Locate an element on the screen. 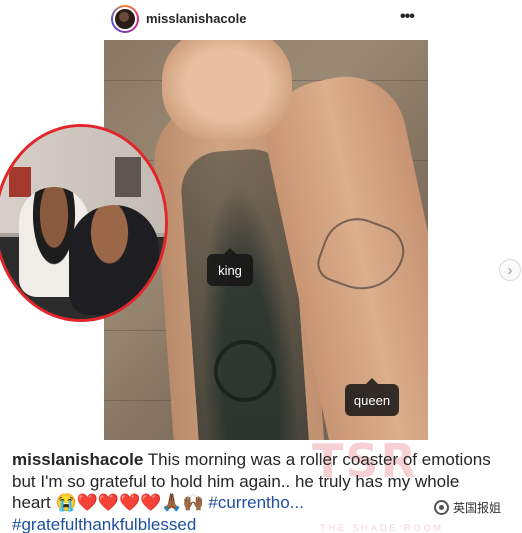 Image resolution: width=522 pixels, height=533 pixels. photo-tag-king: king is located at coordinates (230, 267).